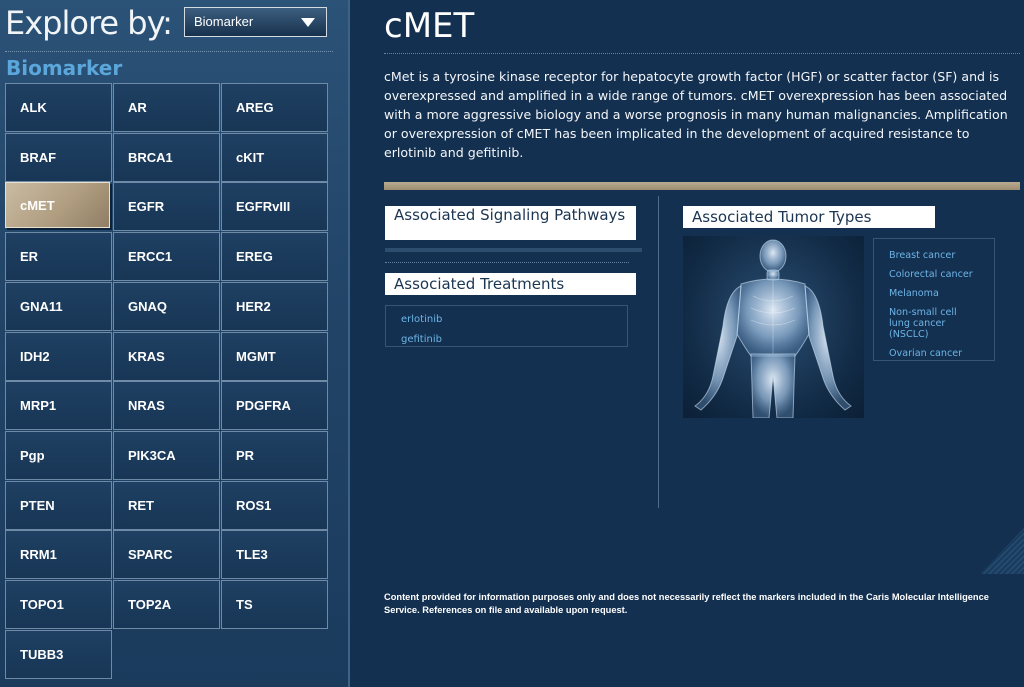  Describe the element at coordinates (166, 306) in the screenshot. I see `biomarker-button-gnaq: GNAQ` at that location.